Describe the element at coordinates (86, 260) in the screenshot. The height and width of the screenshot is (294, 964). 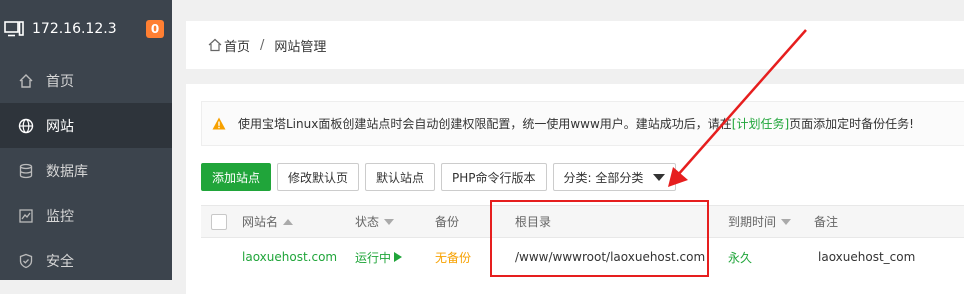
I see `sidebar-item-security: 安全` at that location.